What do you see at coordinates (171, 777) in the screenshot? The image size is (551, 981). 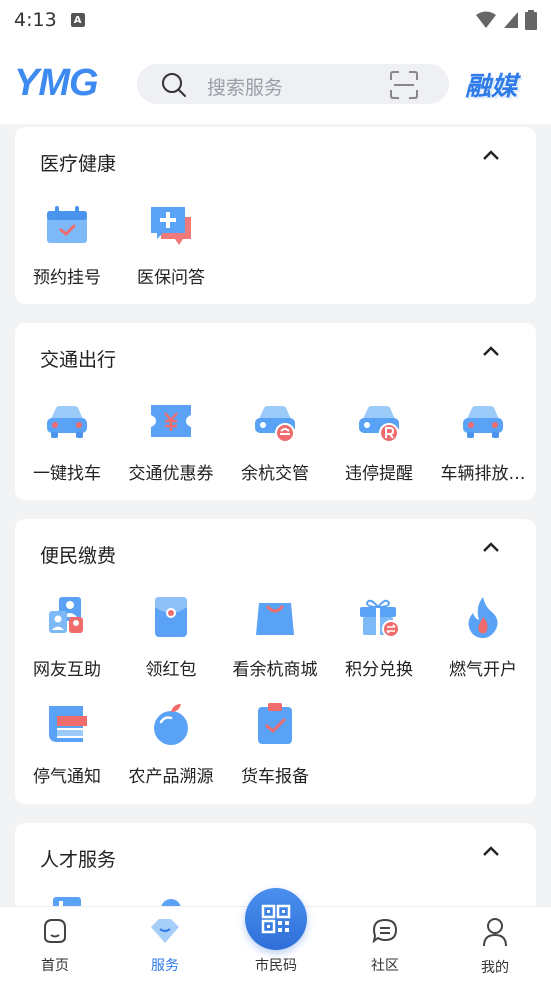 I see `service-label: 农产品溯源` at bounding box center [171, 777].